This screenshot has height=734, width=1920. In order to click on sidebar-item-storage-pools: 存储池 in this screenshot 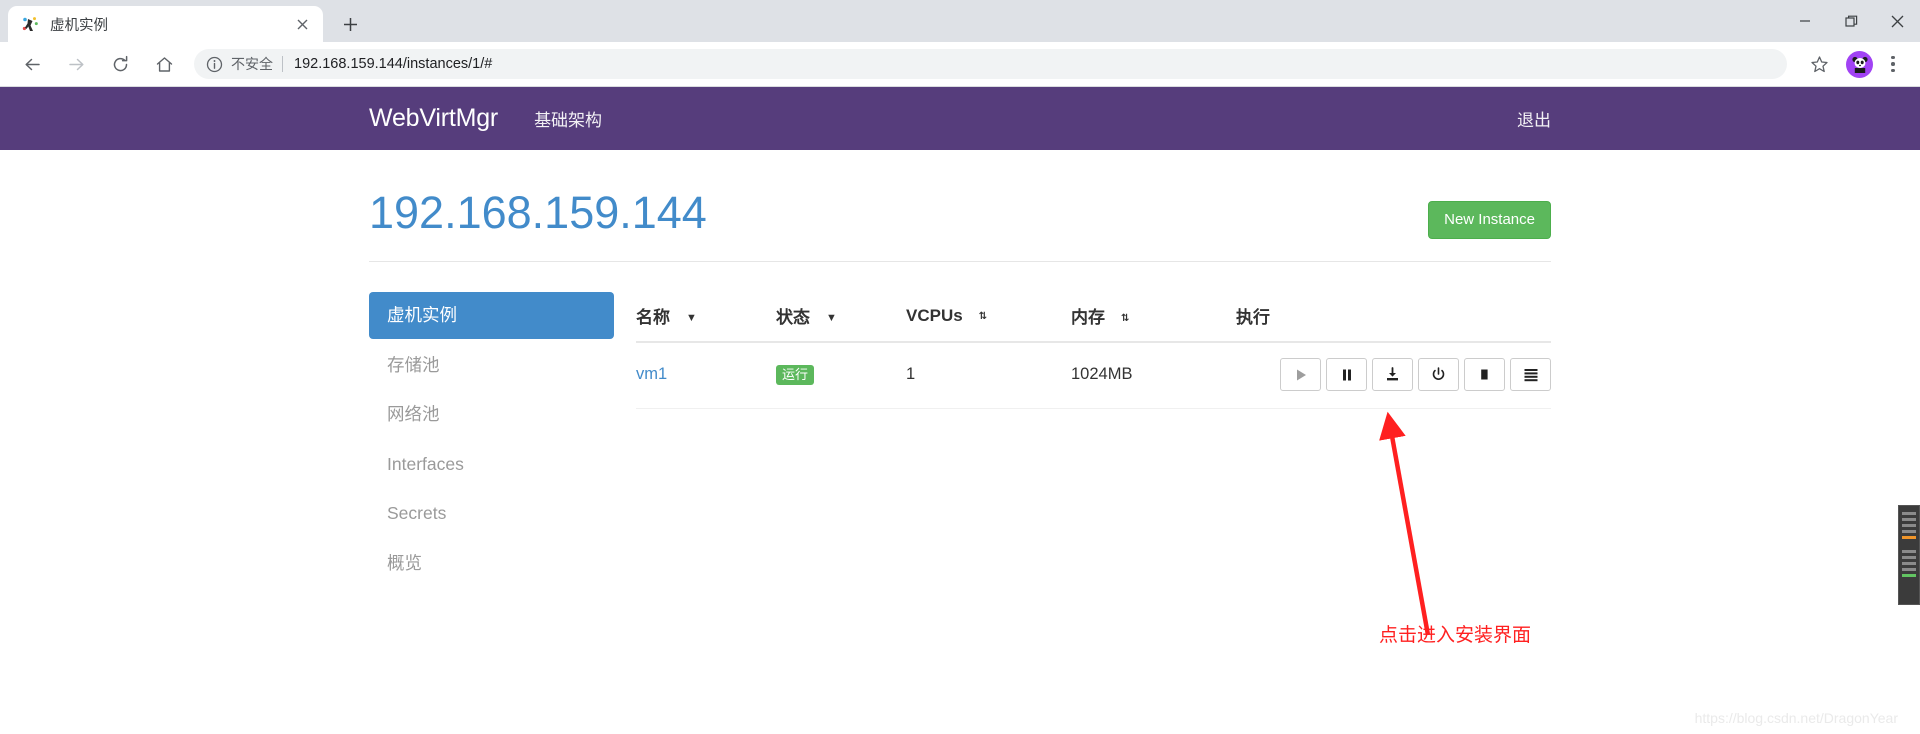, I will do `click(491, 365)`.